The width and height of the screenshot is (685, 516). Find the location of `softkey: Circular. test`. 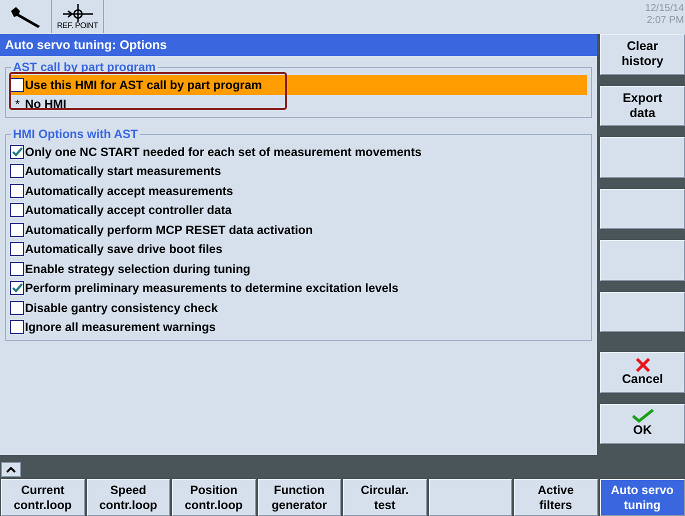

softkey: Circular. test is located at coordinates (384, 497).